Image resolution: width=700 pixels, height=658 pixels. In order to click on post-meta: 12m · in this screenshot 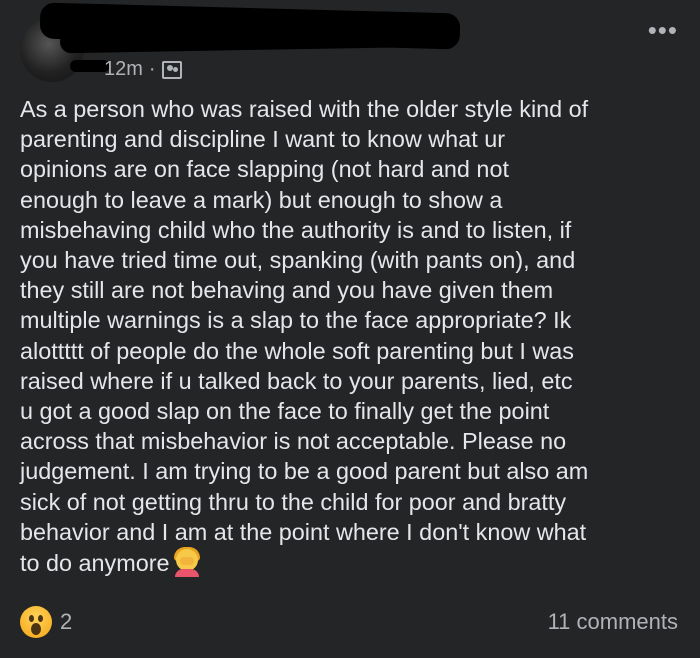, I will do `click(143, 69)`.